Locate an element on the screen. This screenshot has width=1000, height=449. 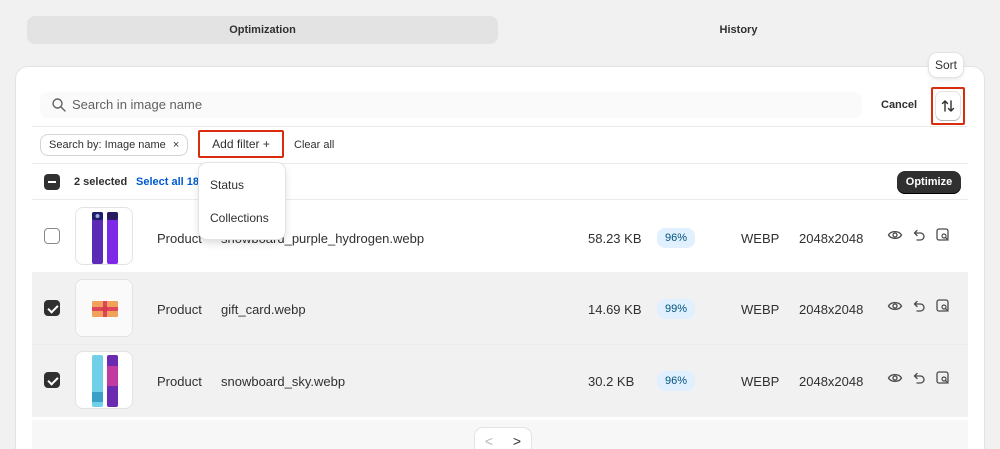
select-all-link: Select all 18 is located at coordinates (167, 182).